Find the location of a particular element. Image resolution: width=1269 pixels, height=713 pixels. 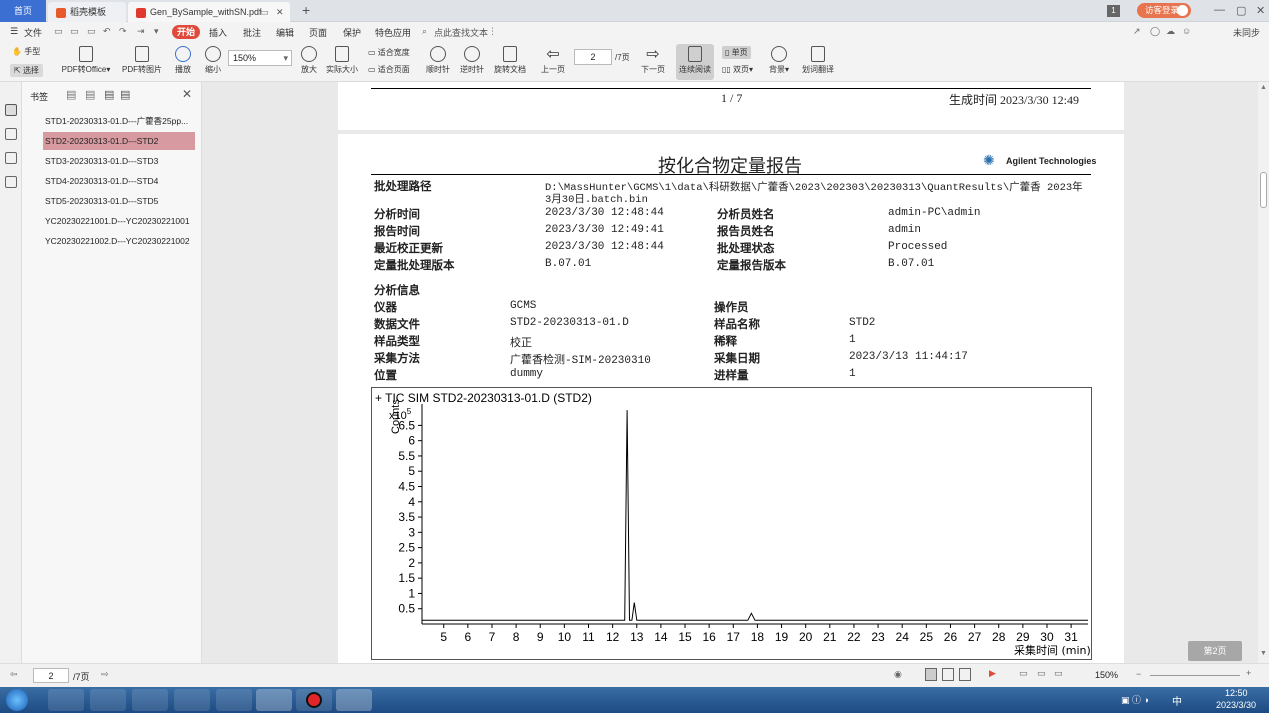

pdf-to-image-button: PDF转图片 is located at coordinates (142, 60).